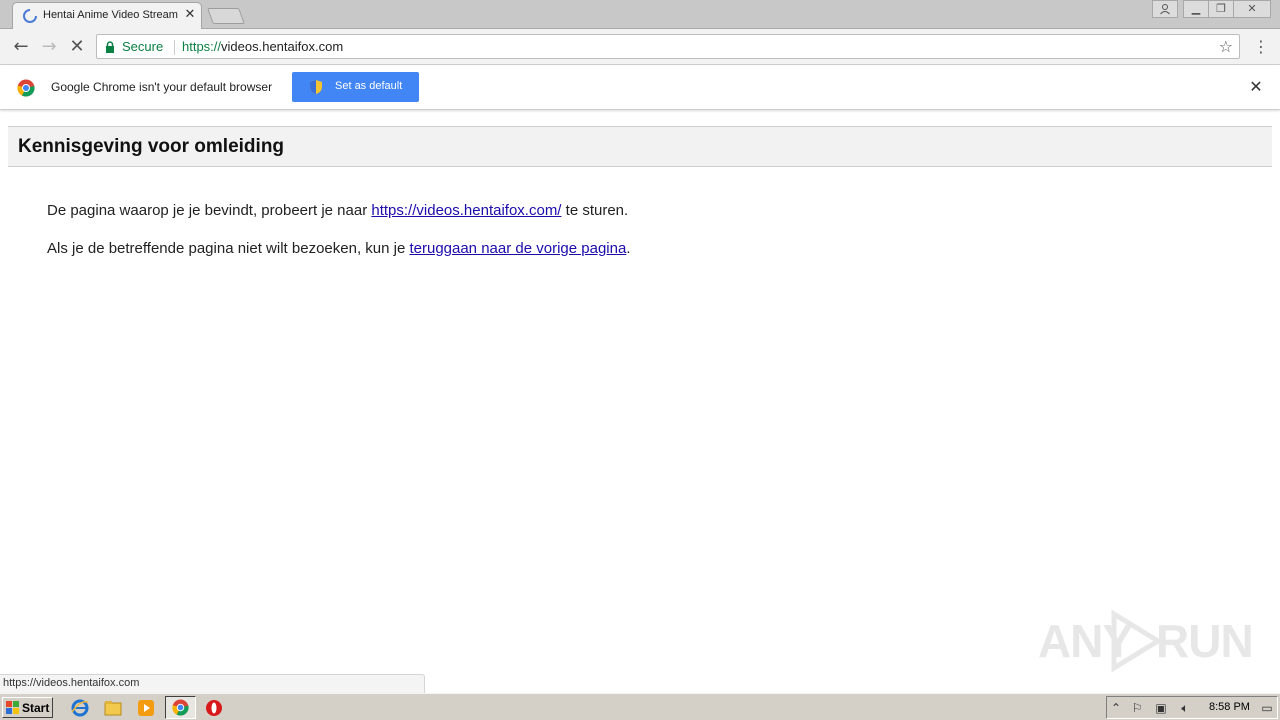 This screenshot has height=720, width=1280. I want to click on menu-icon: ⋮, so click(1261, 47).